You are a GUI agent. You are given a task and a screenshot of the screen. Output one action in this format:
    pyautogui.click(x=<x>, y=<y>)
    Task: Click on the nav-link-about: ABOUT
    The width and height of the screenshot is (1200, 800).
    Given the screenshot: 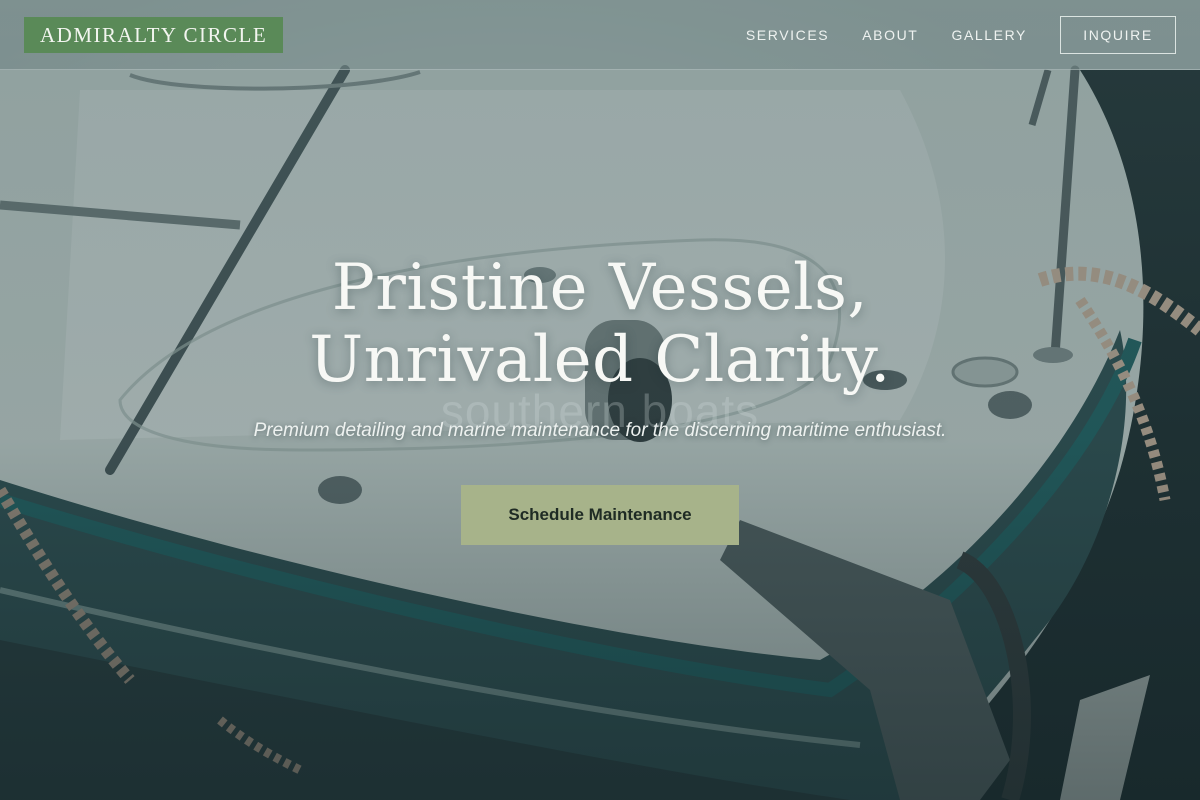 What is the action you would take?
    pyautogui.click(x=890, y=35)
    